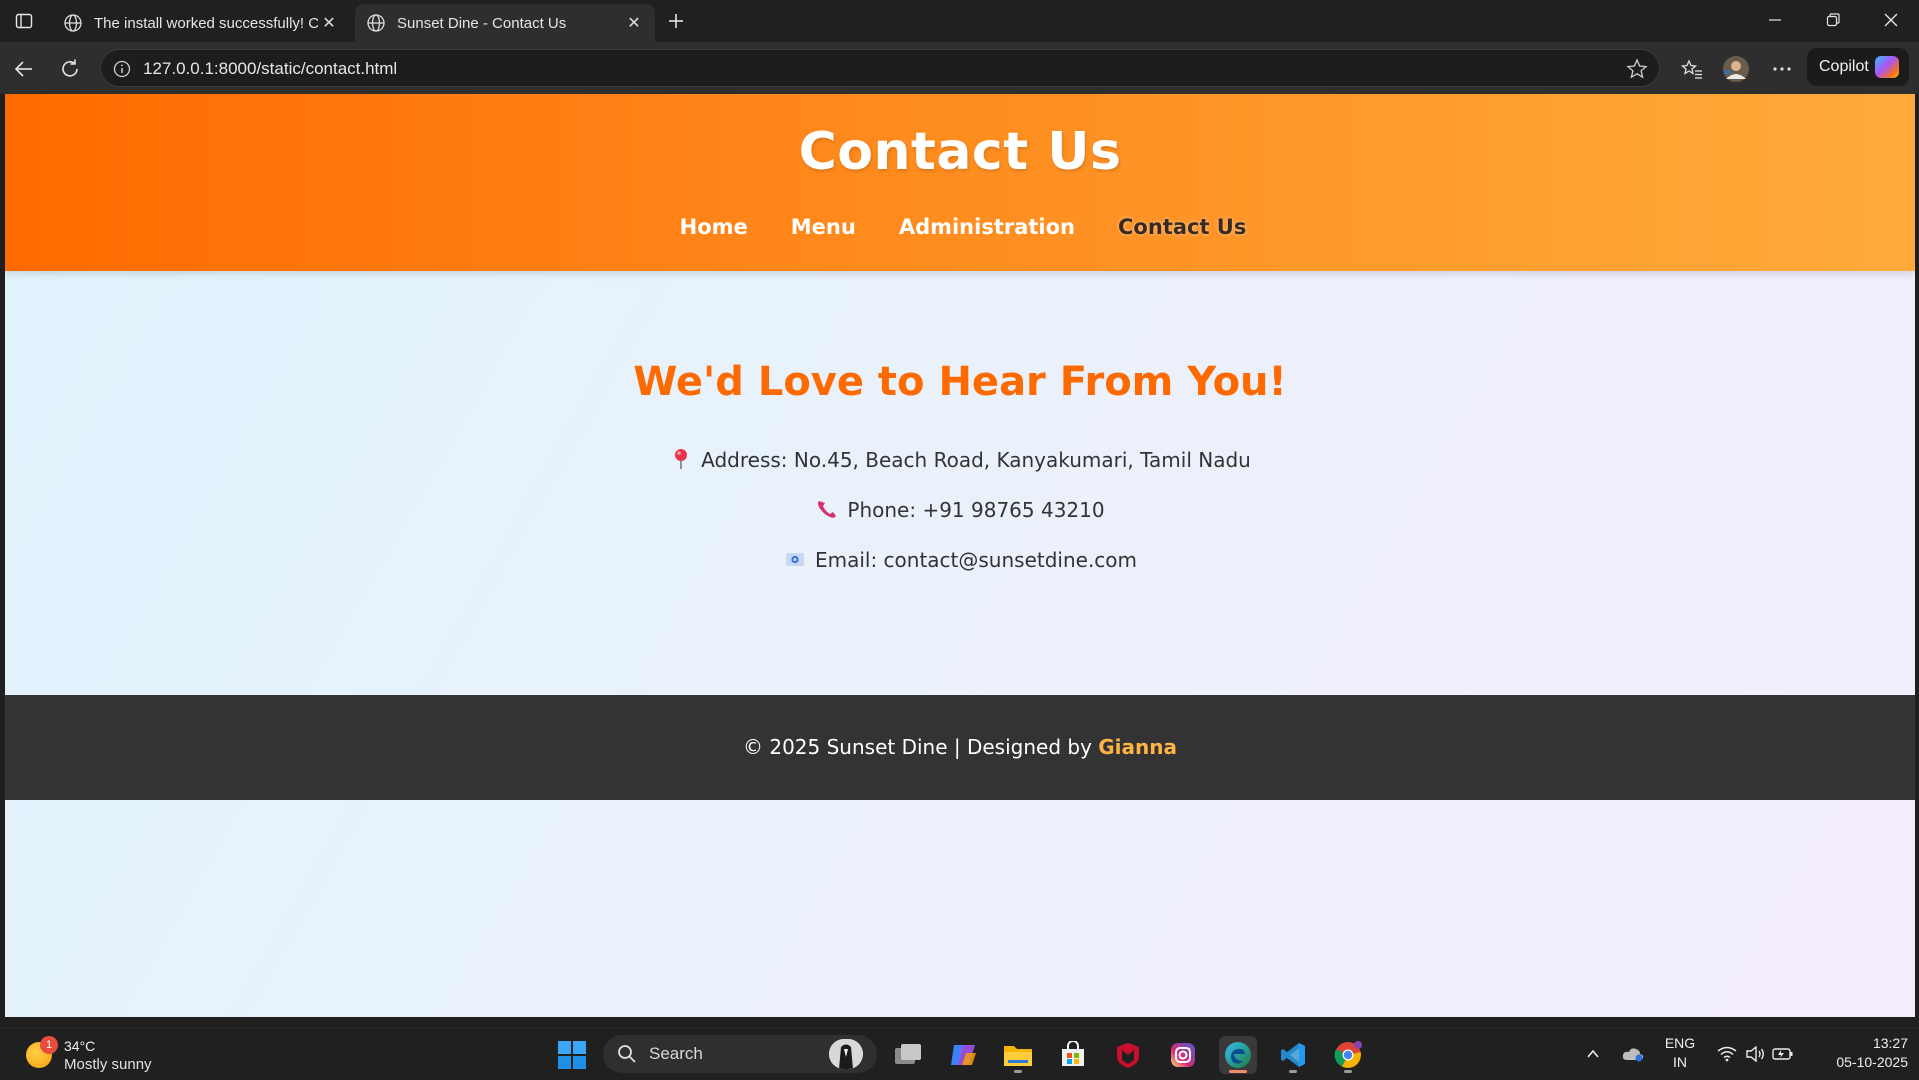 This screenshot has width=1919, height=1080. Describe the element at coordinates (1138, 747) in the screenshot. I see `footer-author: Gianna` at that location.